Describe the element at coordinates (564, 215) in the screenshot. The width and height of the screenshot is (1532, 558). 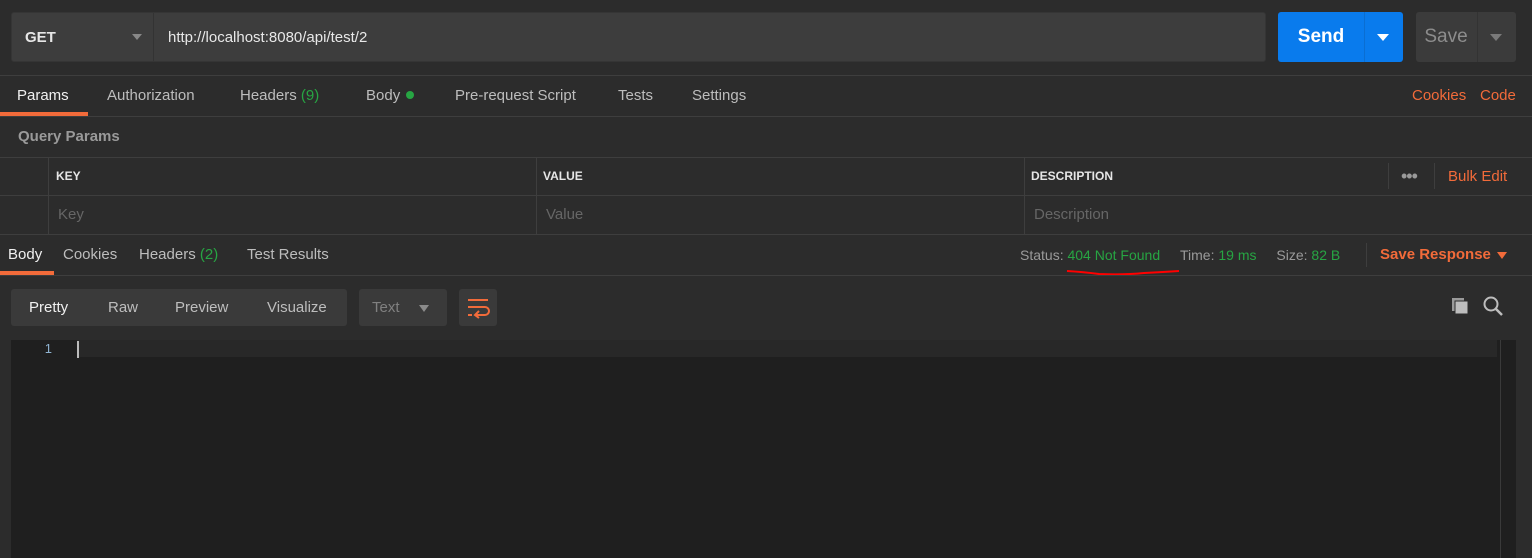
I see `value-input: Value` at that location.